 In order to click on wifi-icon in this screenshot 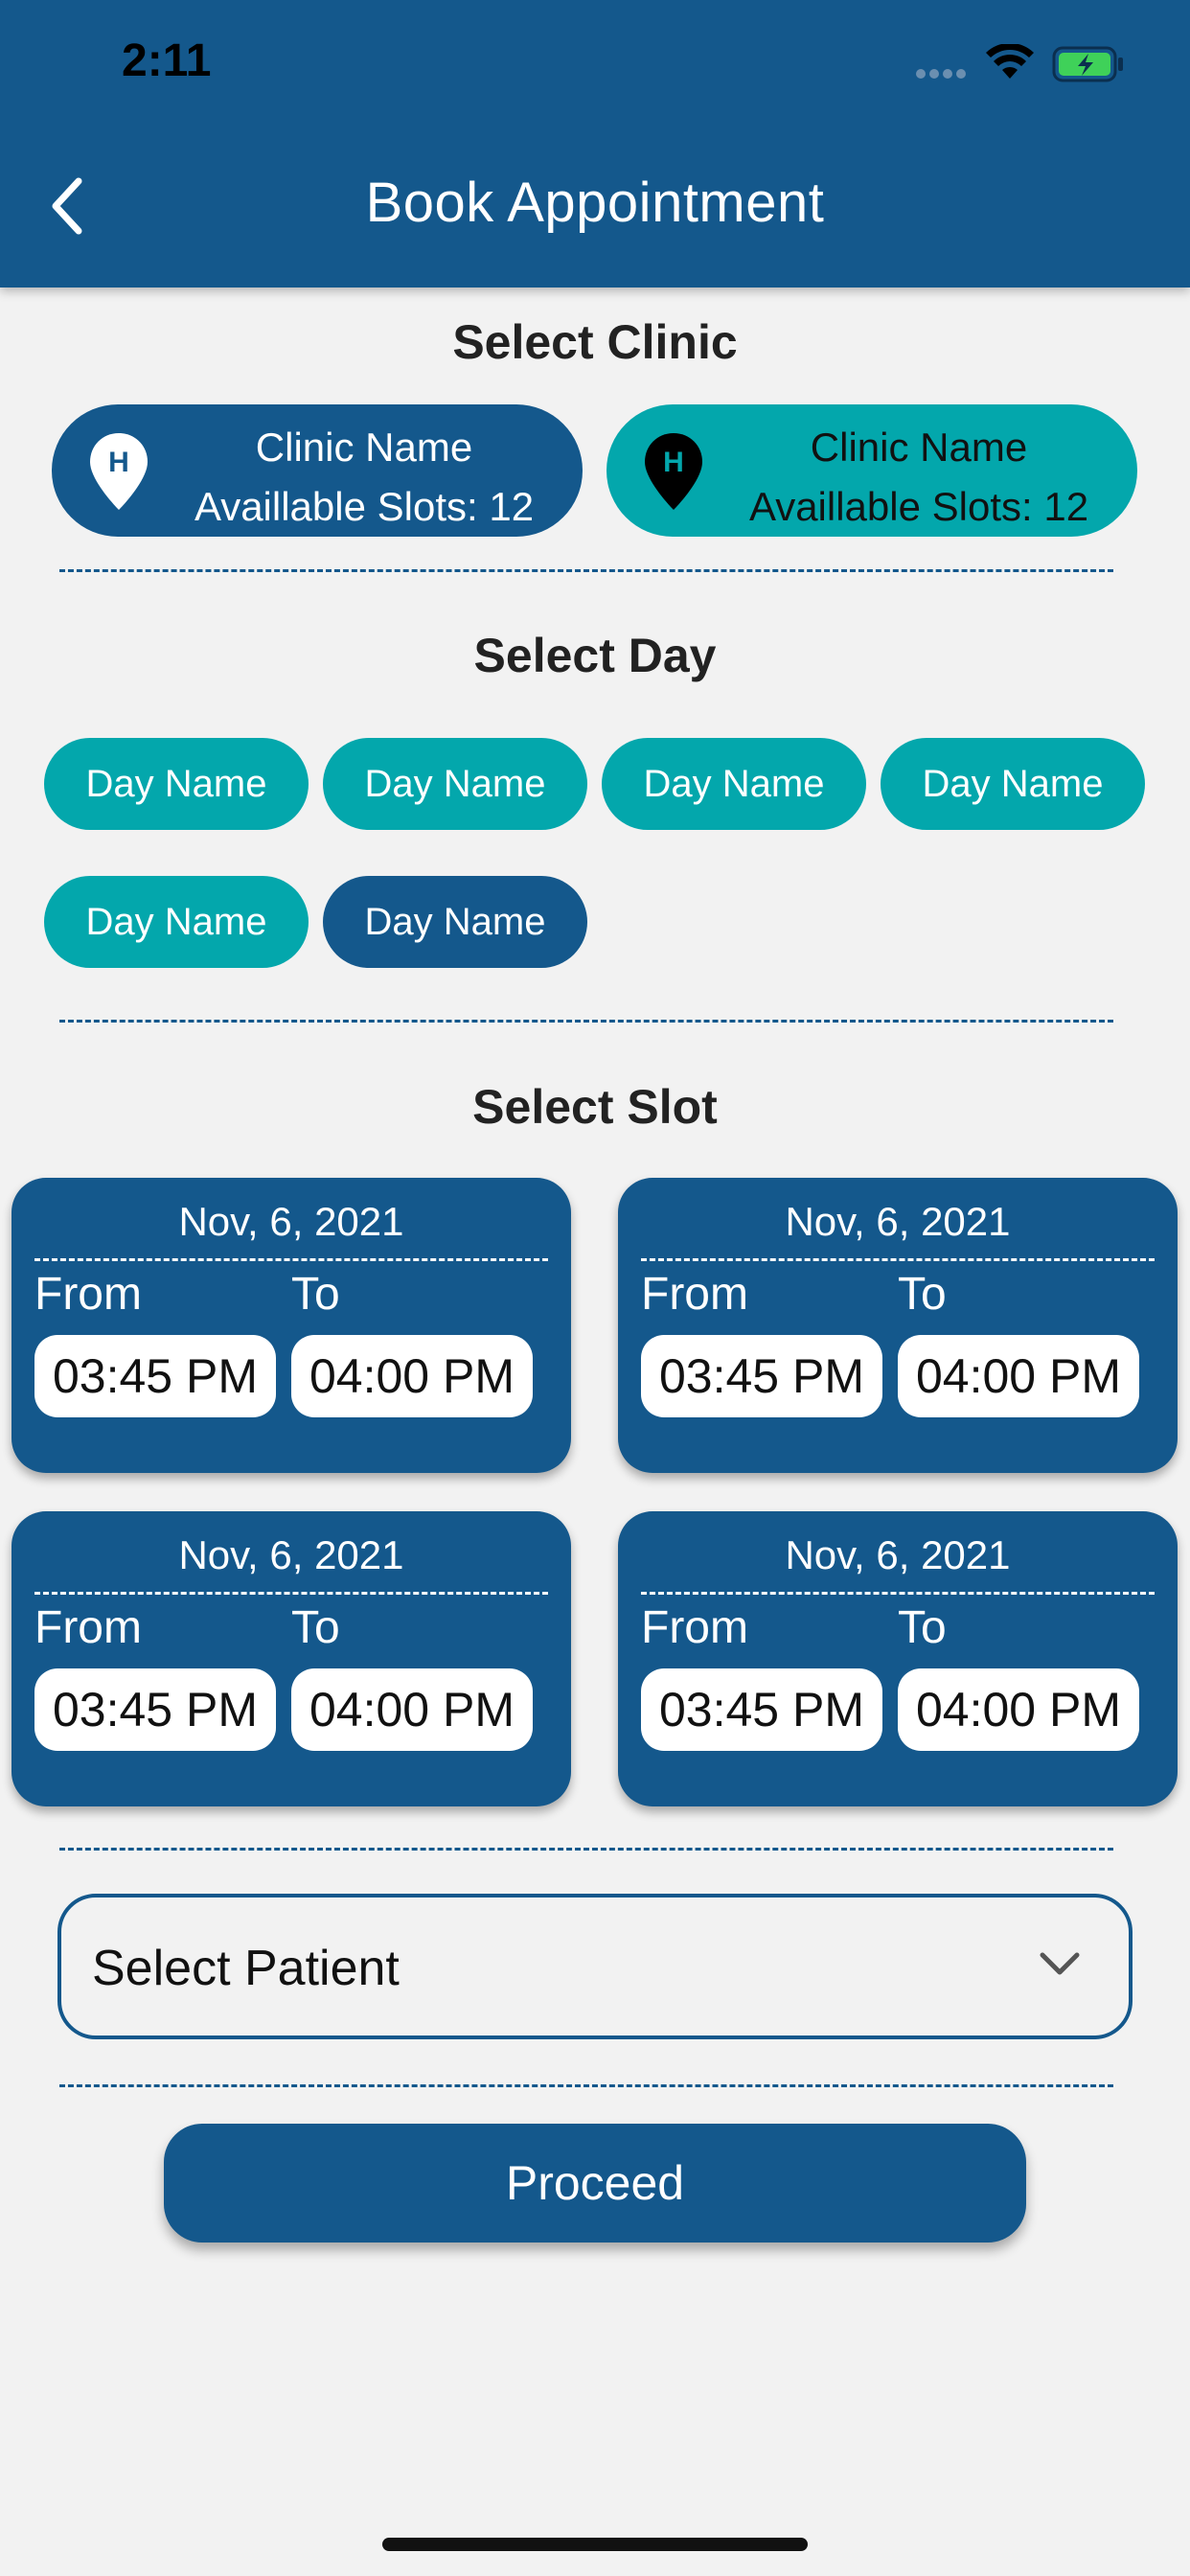, I will do `click(1010, 62)`.